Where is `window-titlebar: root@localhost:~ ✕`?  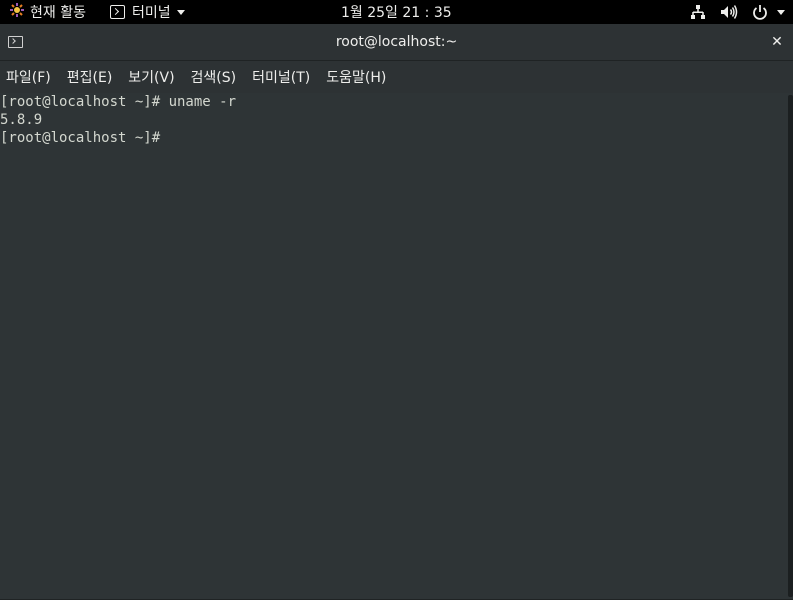 window-titlebar: root@localhost:~ ✕ is located at coordinates (396, 42).